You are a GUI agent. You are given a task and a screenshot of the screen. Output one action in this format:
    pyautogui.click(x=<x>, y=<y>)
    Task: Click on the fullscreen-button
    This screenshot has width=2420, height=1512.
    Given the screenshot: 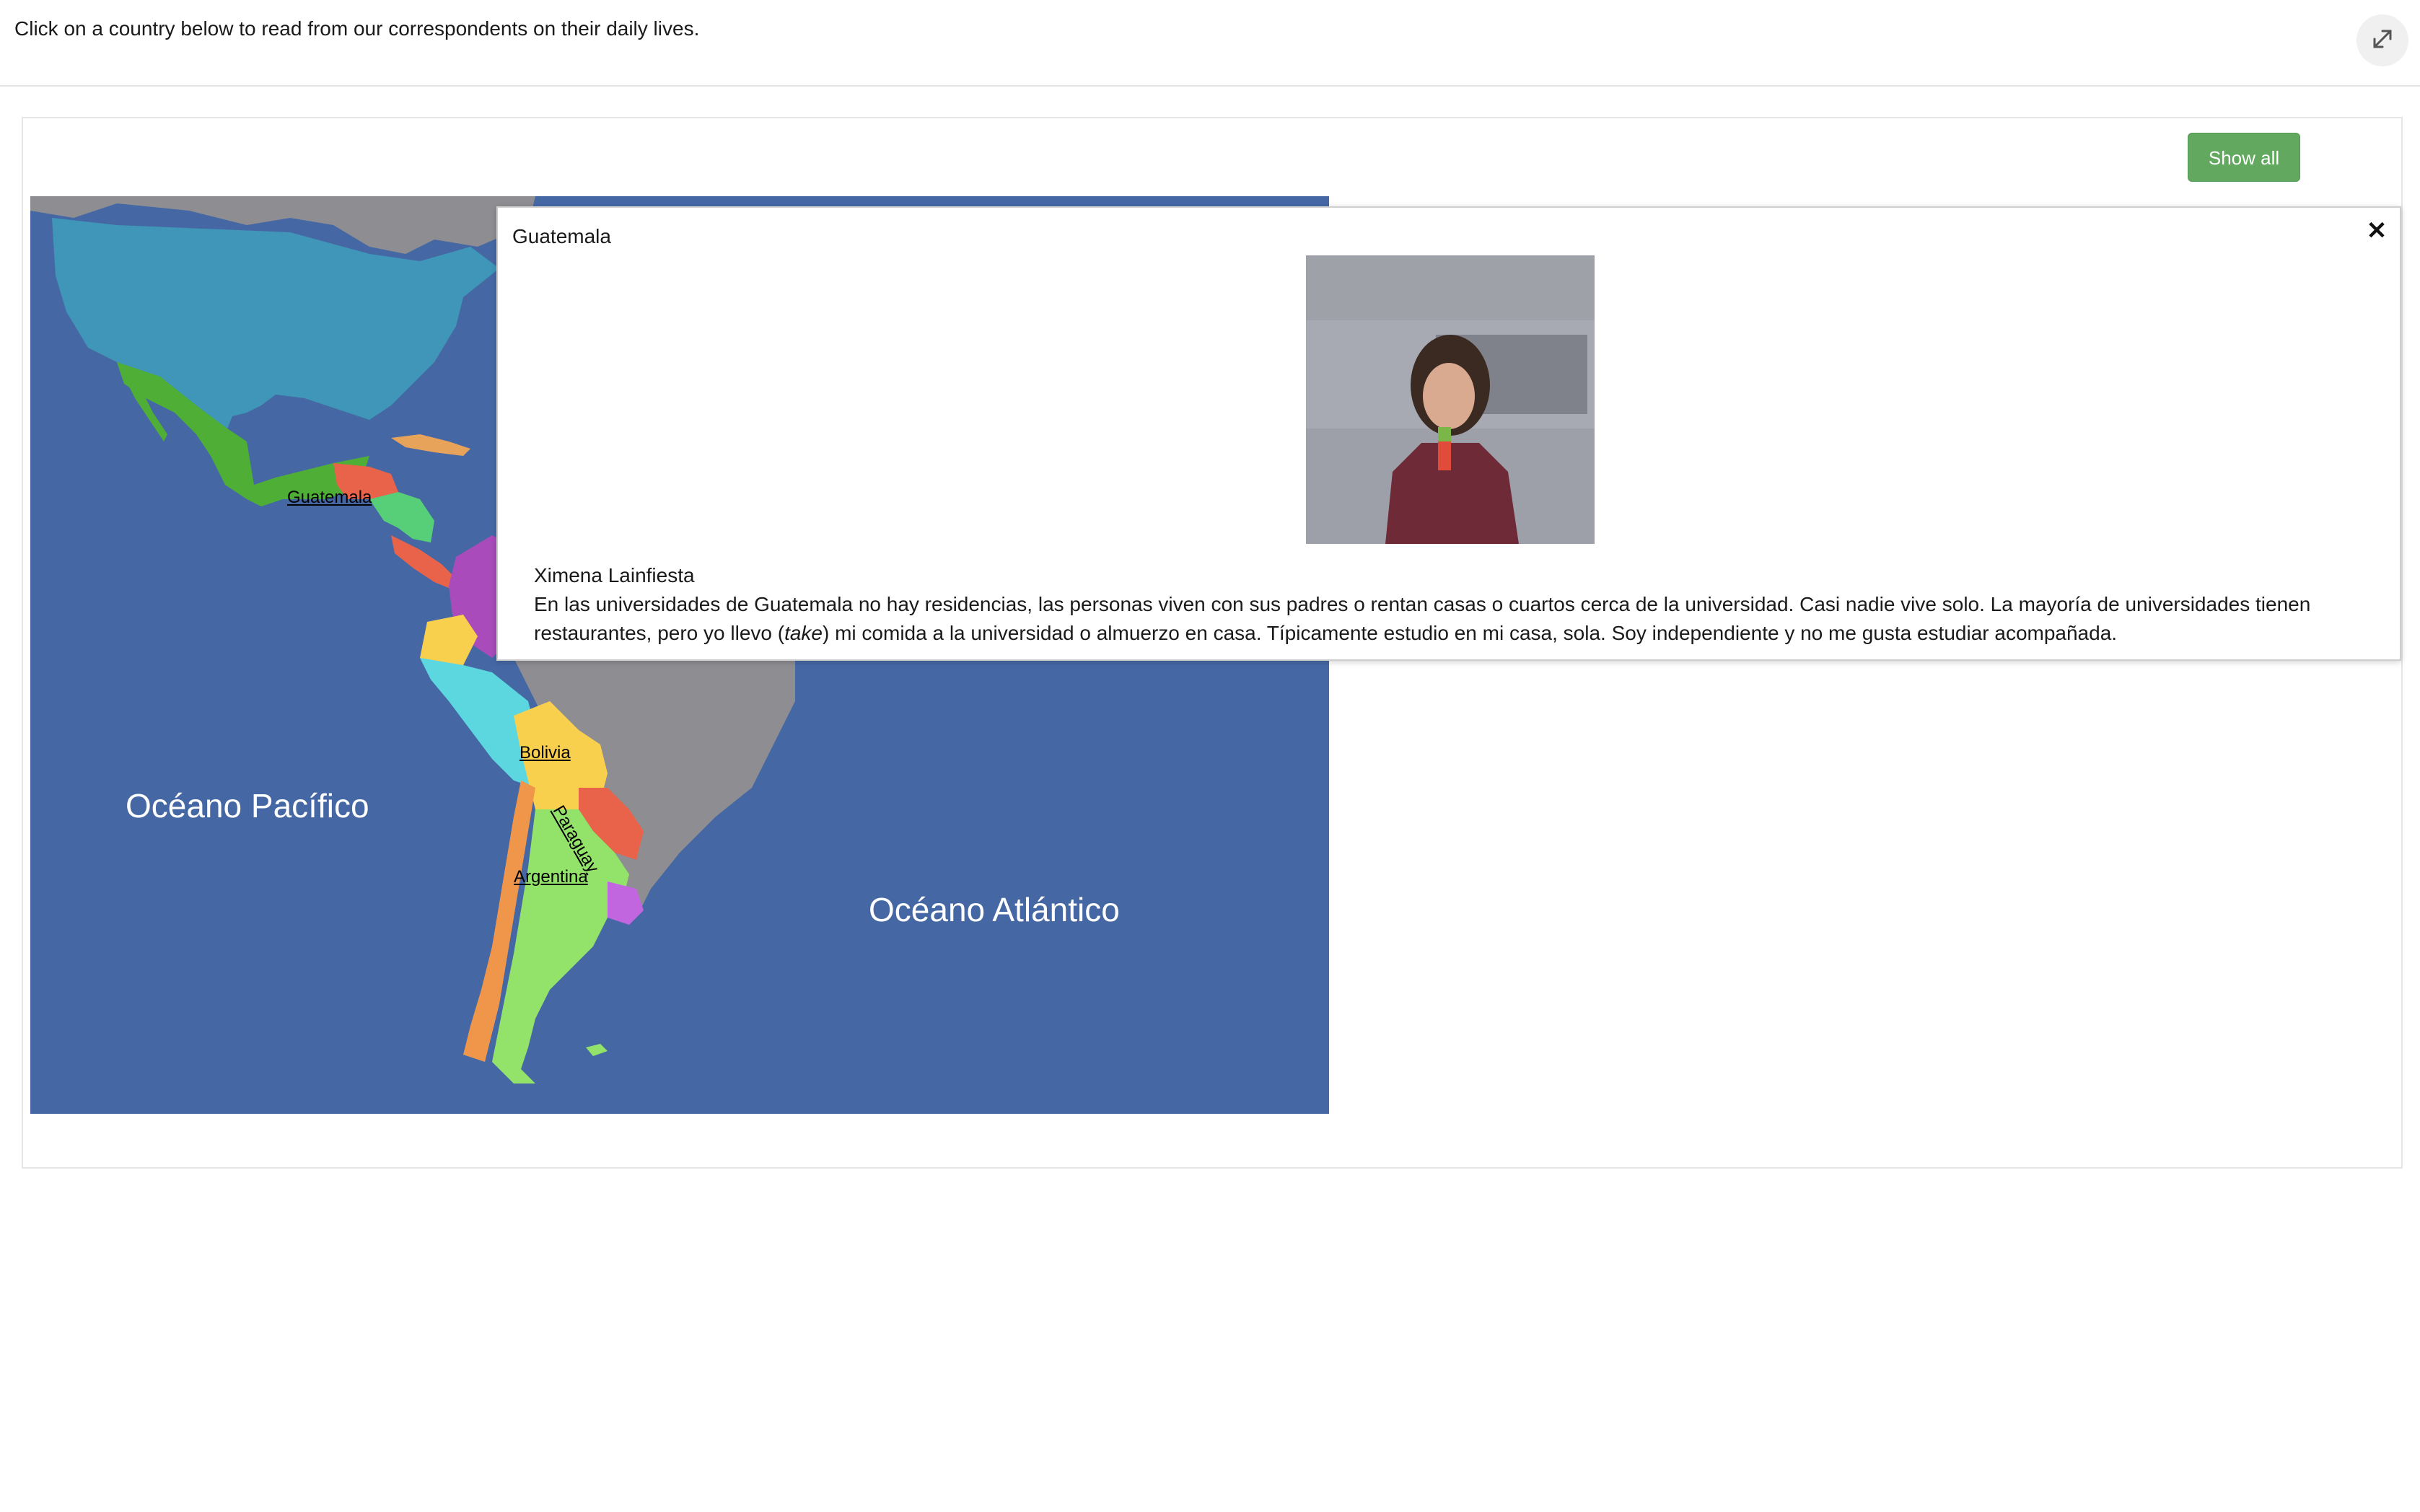 What is the action you would take?
    pyautogui.click(x=2382, y=40)
    